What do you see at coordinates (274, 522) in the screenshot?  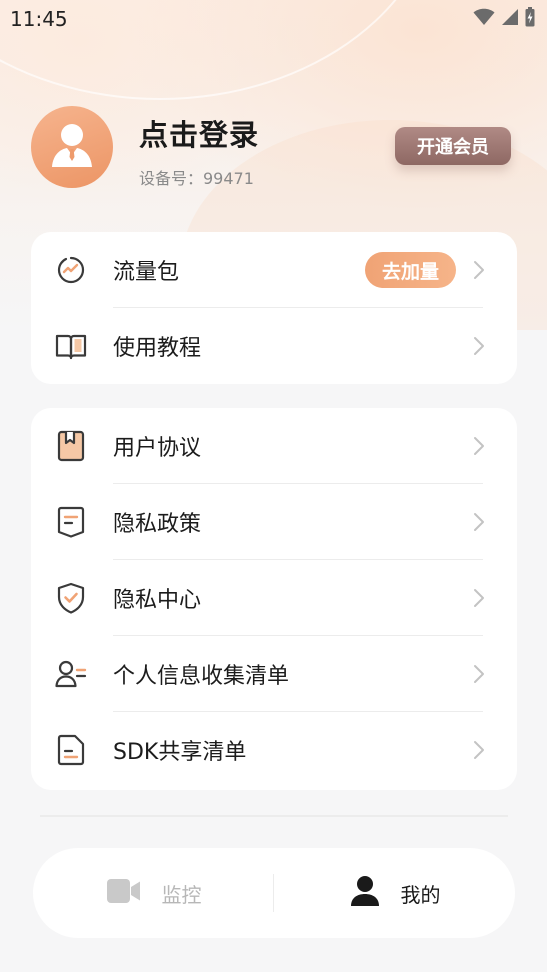 I see `menu-item-privacy-policy: 隐私政策` at bounding box center [274, 522].